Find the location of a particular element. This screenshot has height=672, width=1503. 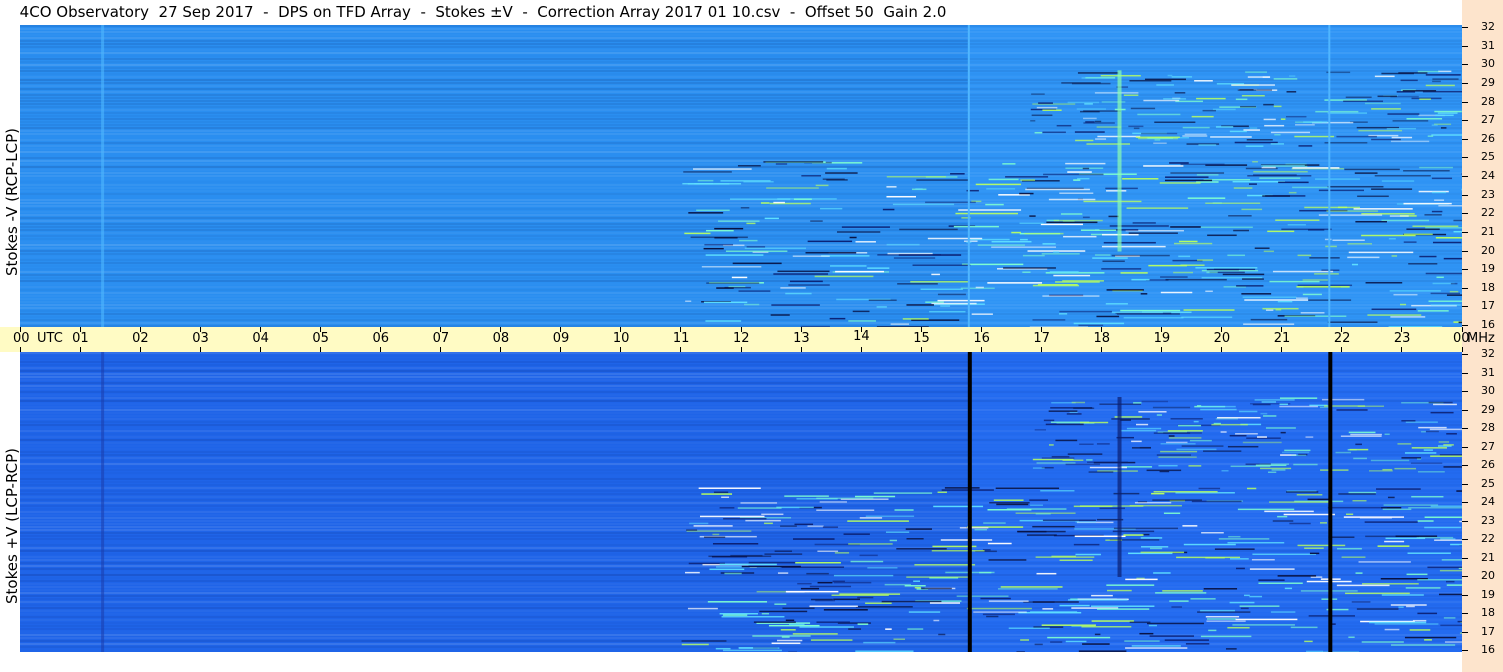

frequency-tick-label: 29 is located at coordinates (1488, 409).